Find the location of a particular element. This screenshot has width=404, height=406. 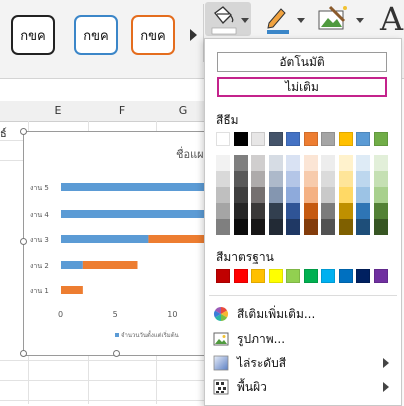

column-header-e: E is located at coordinates (58, 111).